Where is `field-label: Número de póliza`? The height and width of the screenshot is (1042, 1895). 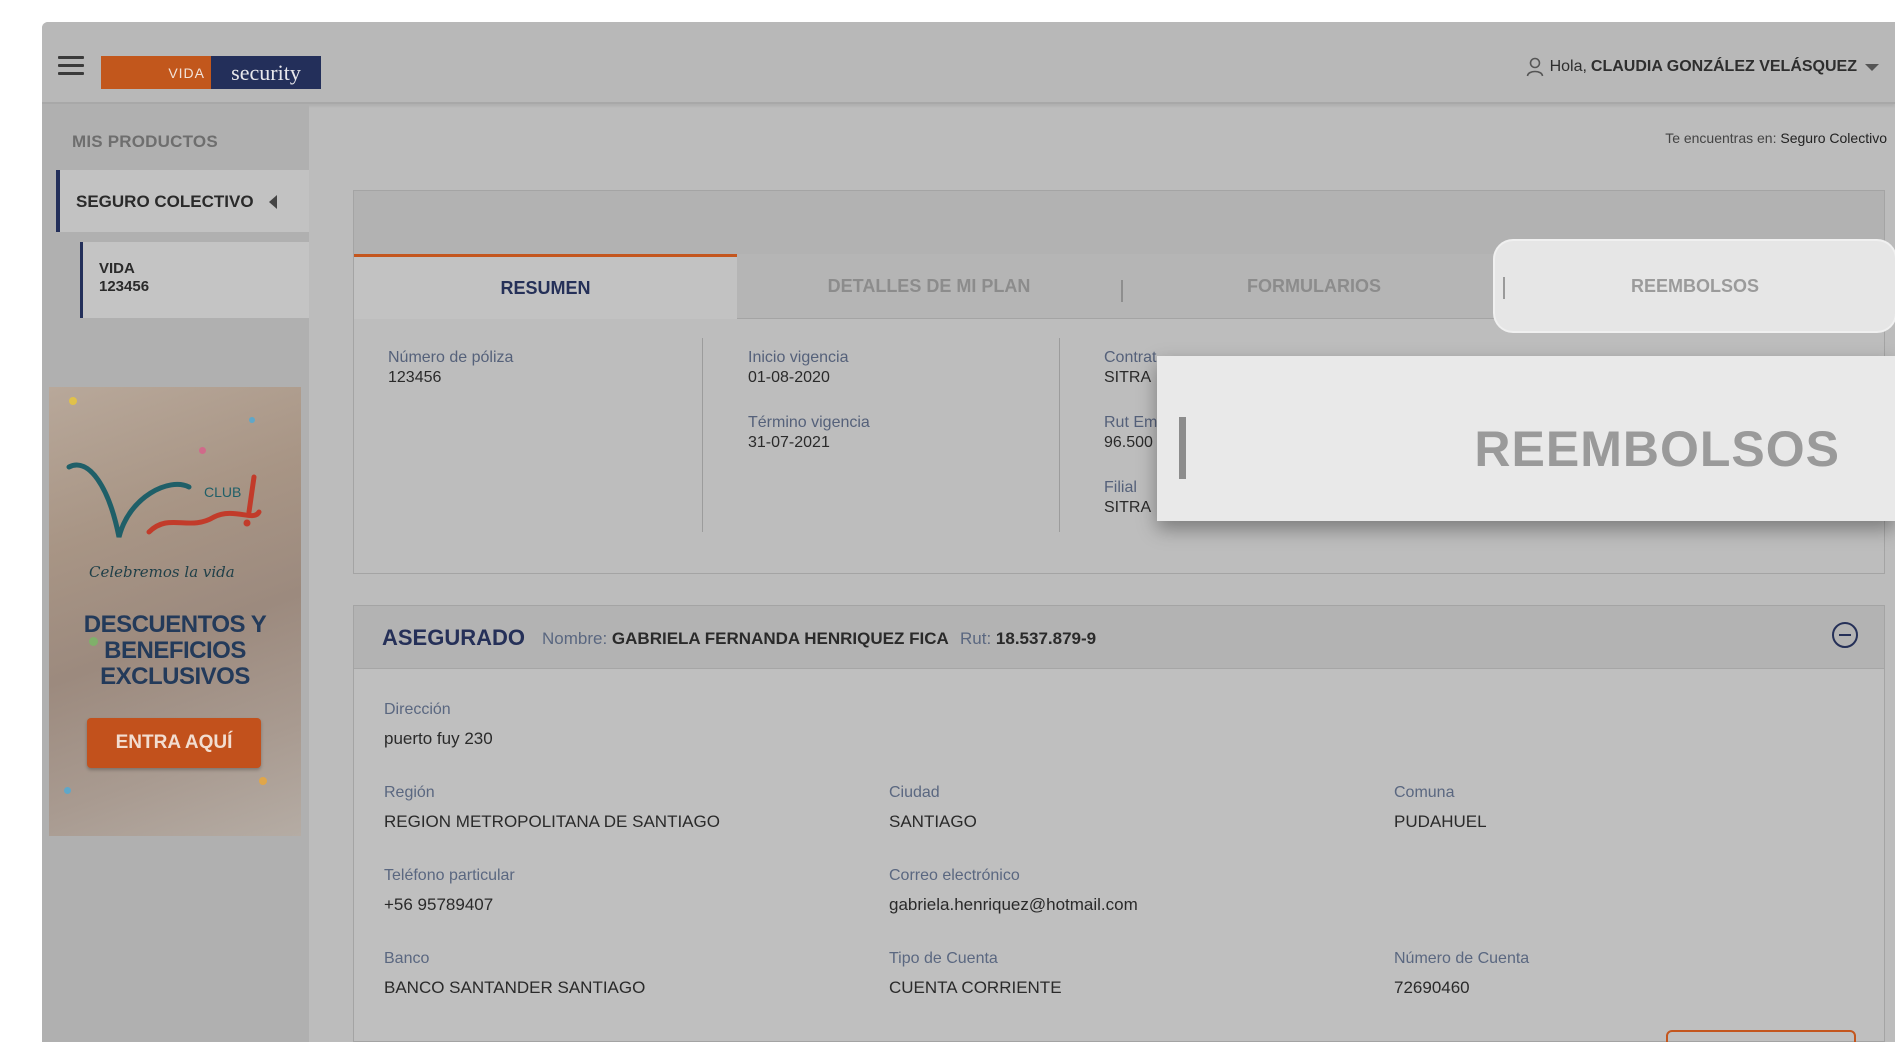
field-label: Número de póliza is located at coordinates (451, 357).